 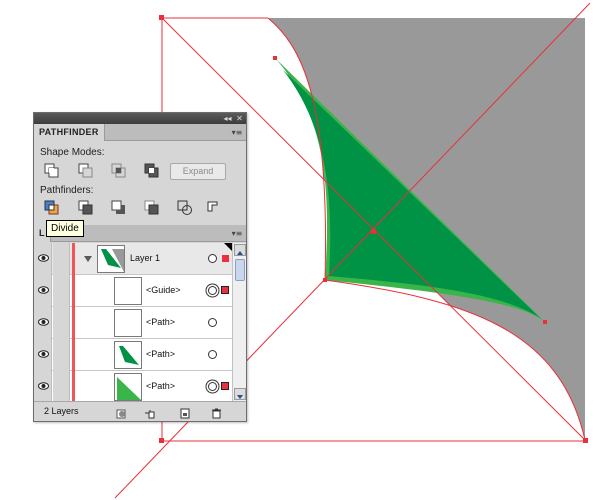 I want to click on intersect-icon, so click(x=119, y=171).